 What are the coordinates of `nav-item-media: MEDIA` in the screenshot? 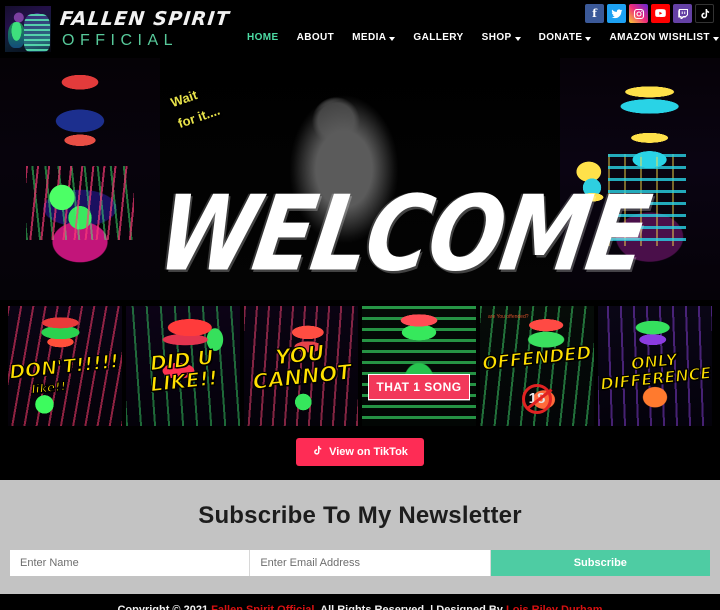 It's located at (373, 37).